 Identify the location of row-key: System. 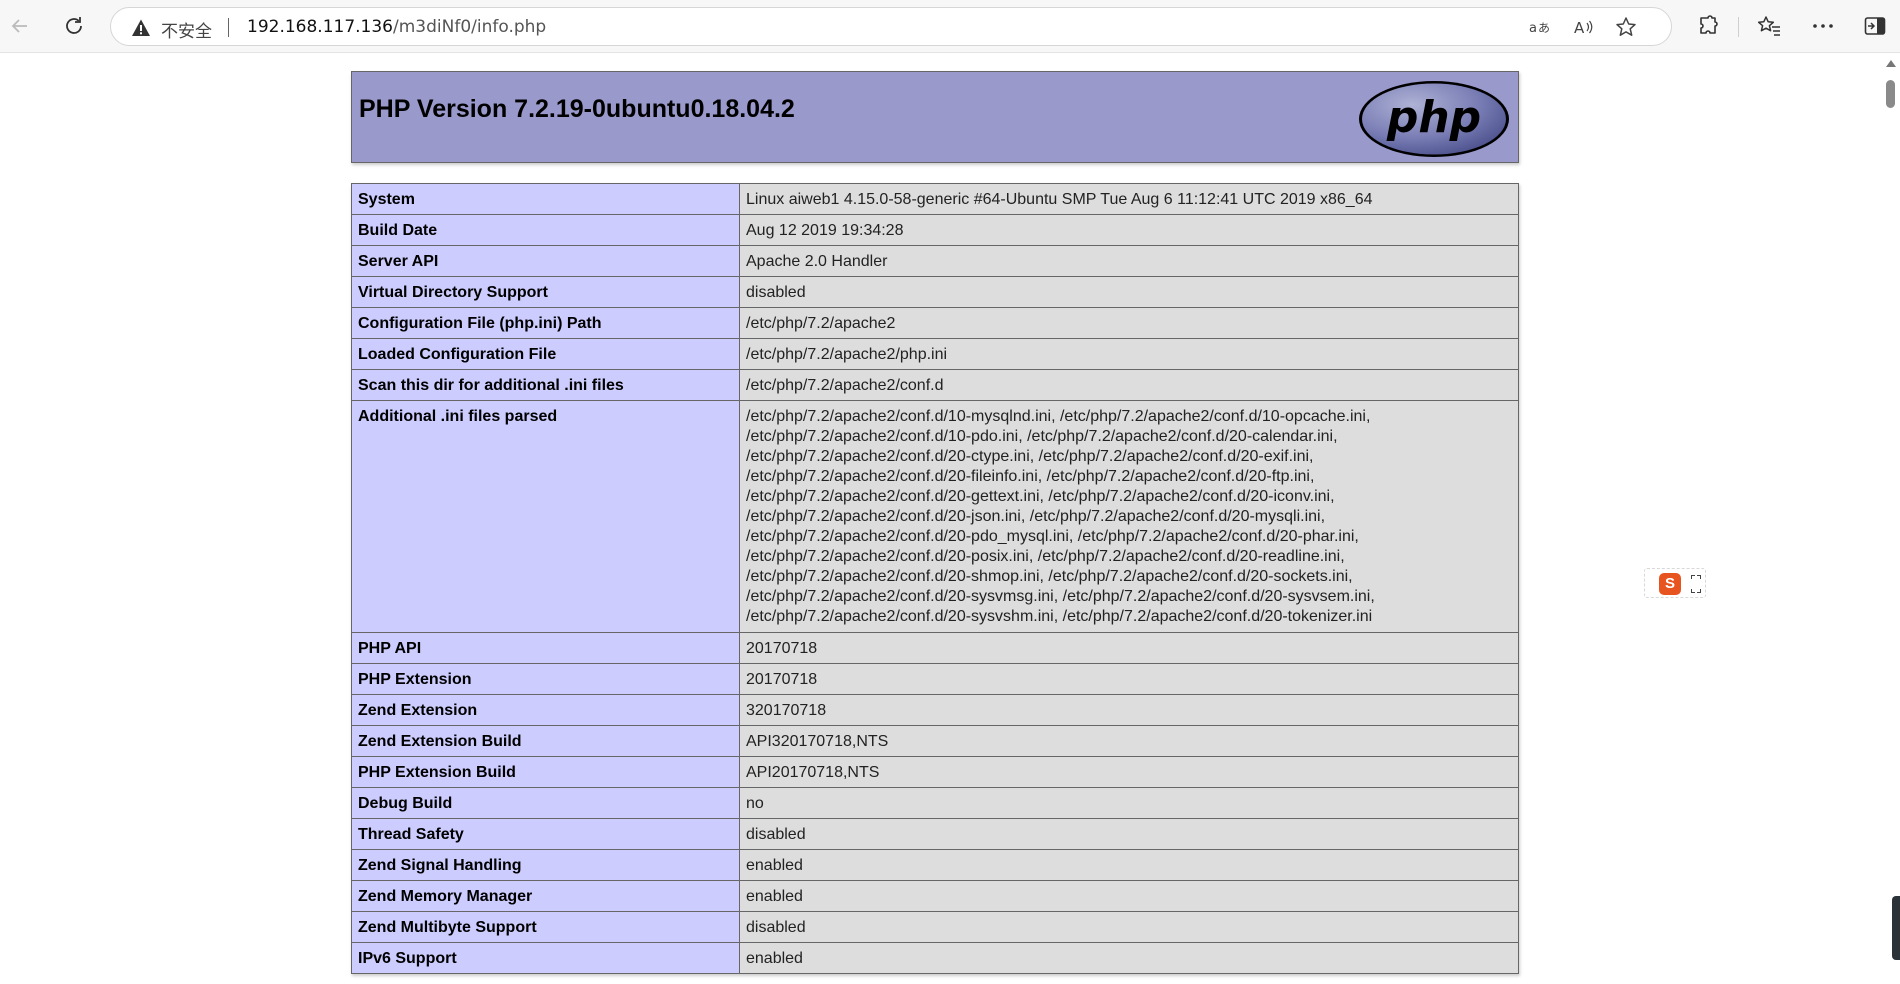
(545, 199).